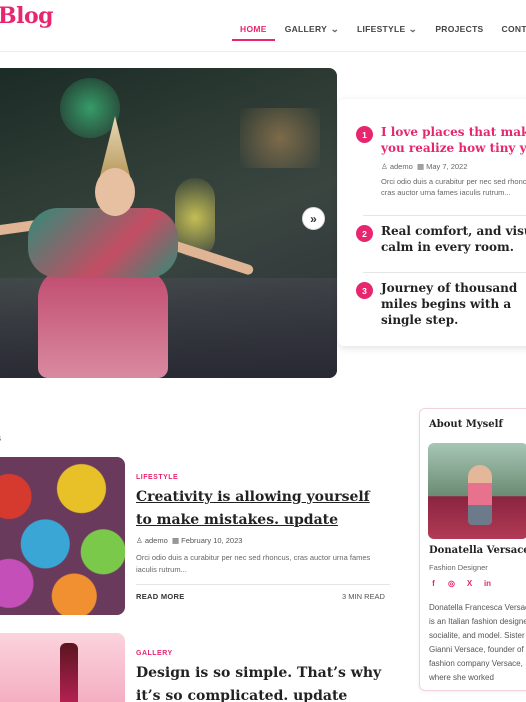  I want to click on facebook-icon: f, so click(433, 583).